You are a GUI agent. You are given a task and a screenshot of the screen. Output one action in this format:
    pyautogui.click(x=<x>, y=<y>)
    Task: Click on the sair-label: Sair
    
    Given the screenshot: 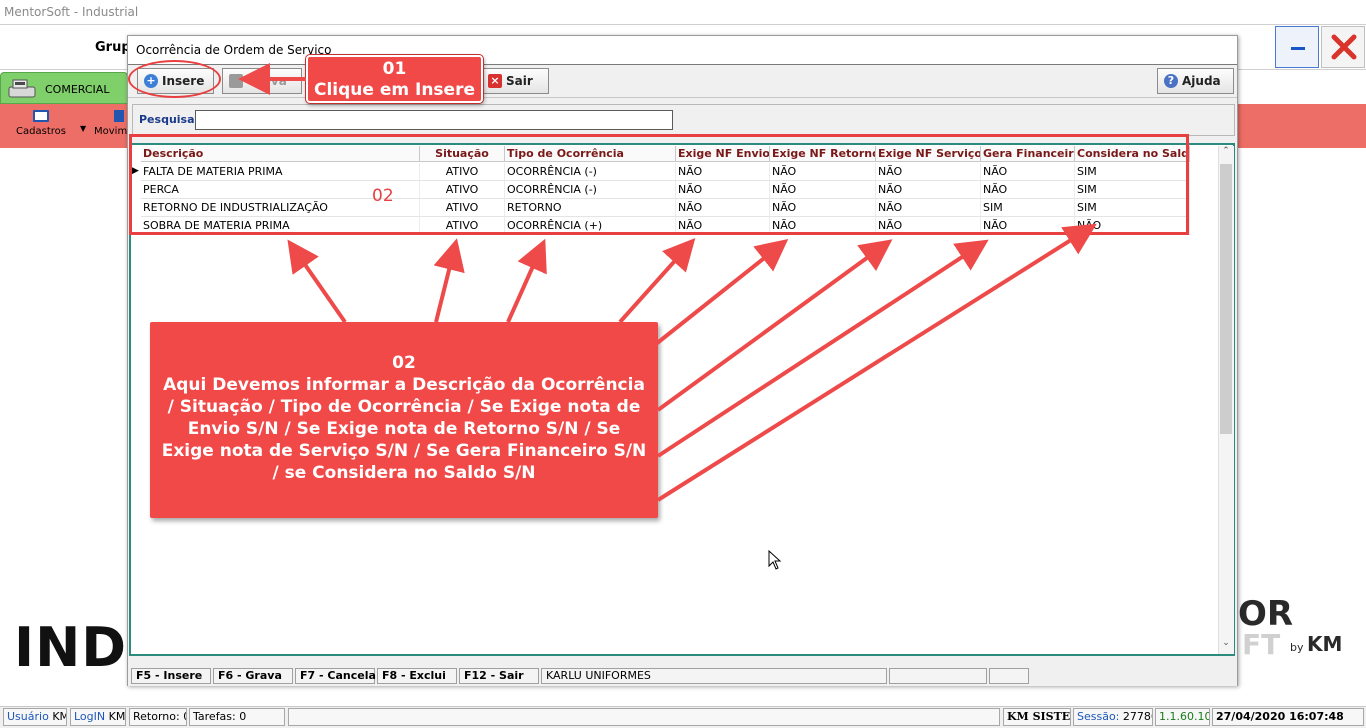 What is the action you would take?
    pyautogui.click(x=519, y=81)
    